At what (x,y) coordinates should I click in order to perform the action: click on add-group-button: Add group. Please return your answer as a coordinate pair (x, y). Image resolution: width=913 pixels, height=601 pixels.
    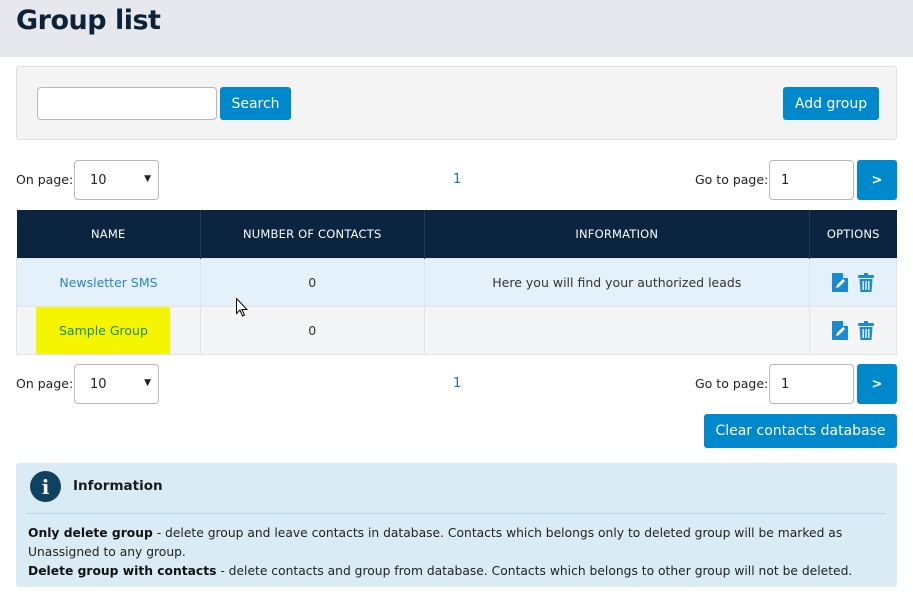
    Looking at the image, I should click on (831, 103).